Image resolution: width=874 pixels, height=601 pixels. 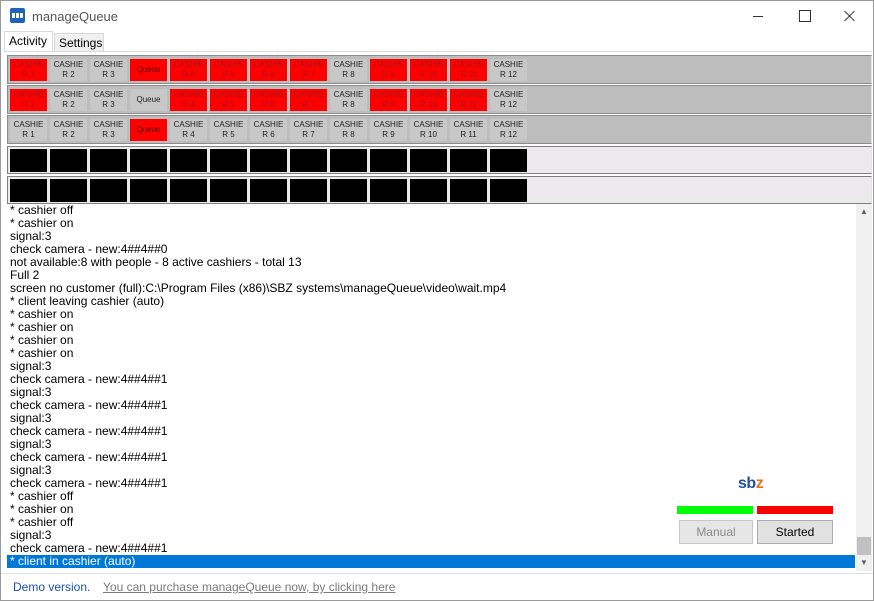 I want to click on maximize-icon, so click(x=804, y=16).